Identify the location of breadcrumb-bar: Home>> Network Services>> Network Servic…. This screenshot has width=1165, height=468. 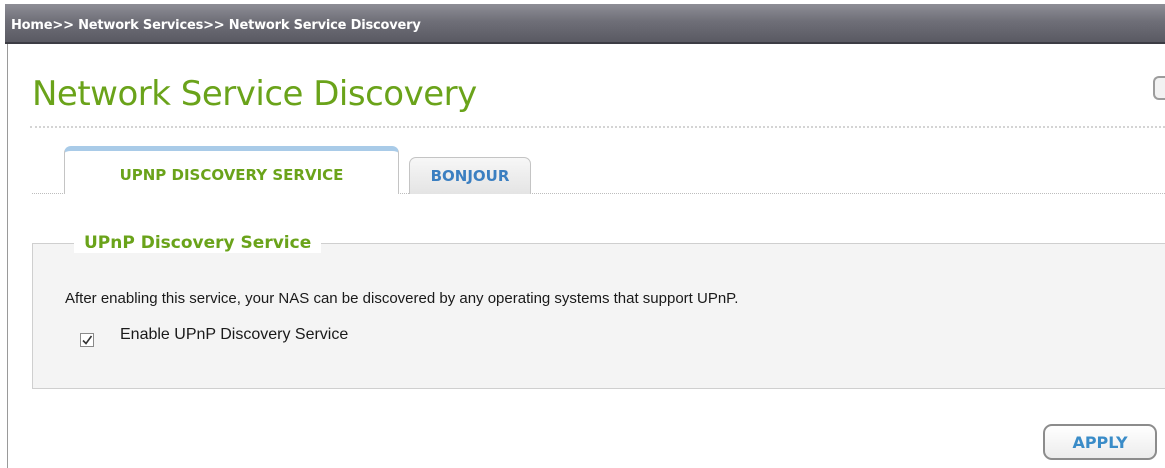
(585, 24).